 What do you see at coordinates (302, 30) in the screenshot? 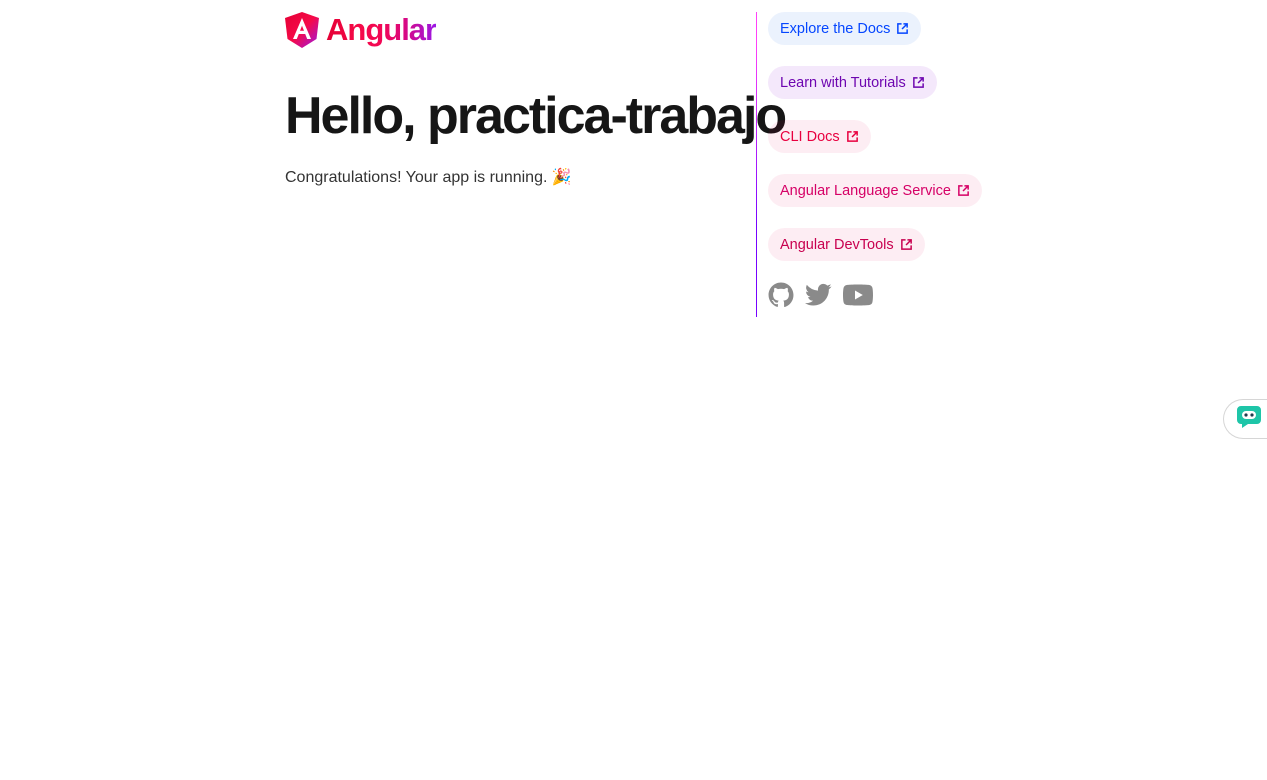
I see `angular-logo-icon` at bounding box center [302, 30].